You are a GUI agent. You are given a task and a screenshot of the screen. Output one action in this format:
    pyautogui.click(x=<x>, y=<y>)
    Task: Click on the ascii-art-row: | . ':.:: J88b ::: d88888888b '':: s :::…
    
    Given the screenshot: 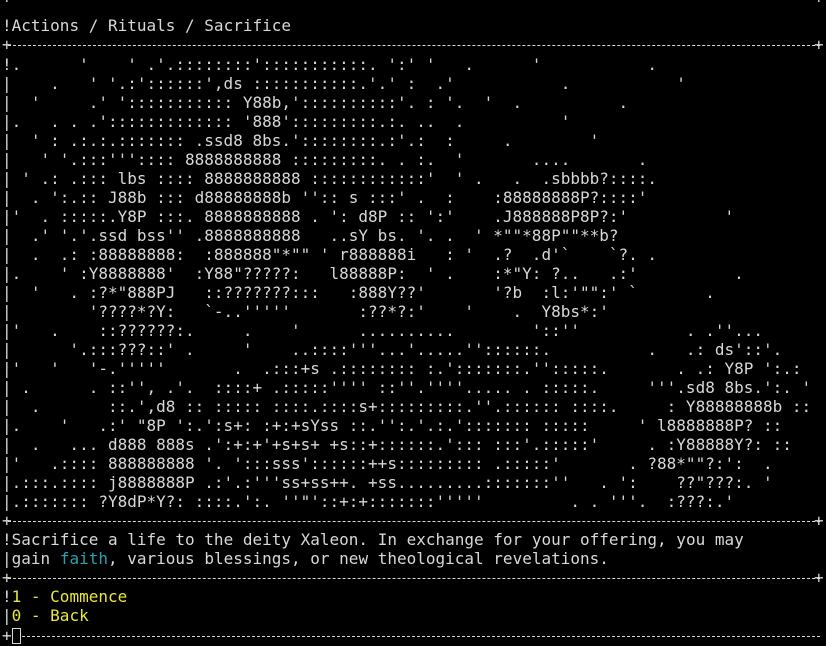 What is the action you would take?
    pyautogui.click(x=325, y=197)
    